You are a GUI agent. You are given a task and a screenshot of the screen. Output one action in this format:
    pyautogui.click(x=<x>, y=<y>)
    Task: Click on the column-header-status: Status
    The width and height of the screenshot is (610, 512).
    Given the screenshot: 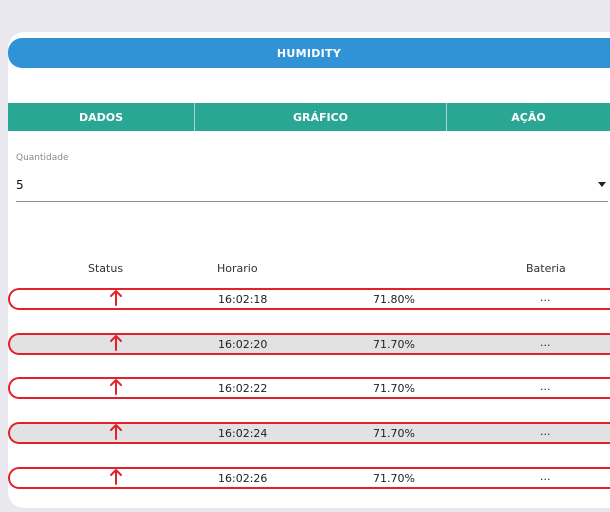 What is the action you would take?
    pyautogui.click(x=106, y=268)
    